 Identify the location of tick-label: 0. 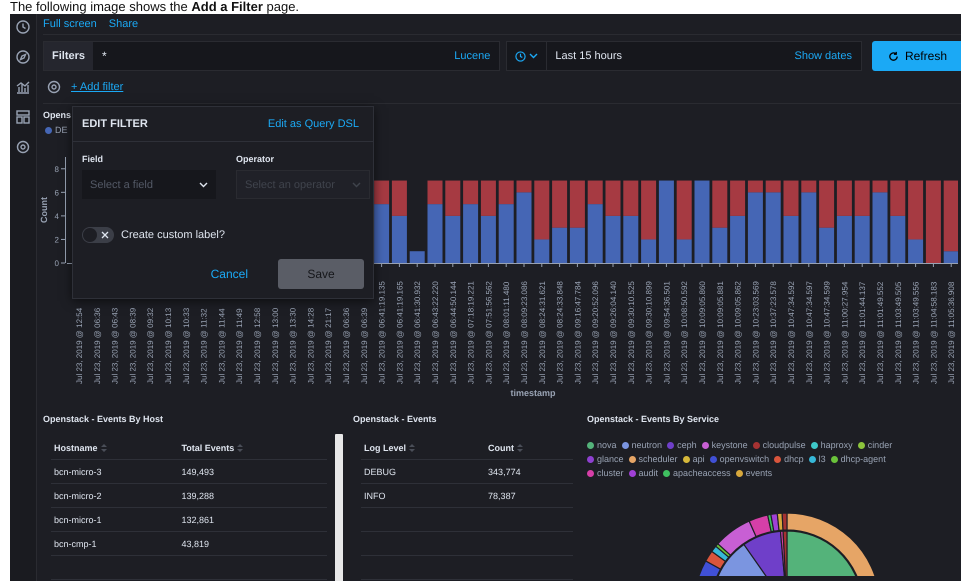
(56, 263).